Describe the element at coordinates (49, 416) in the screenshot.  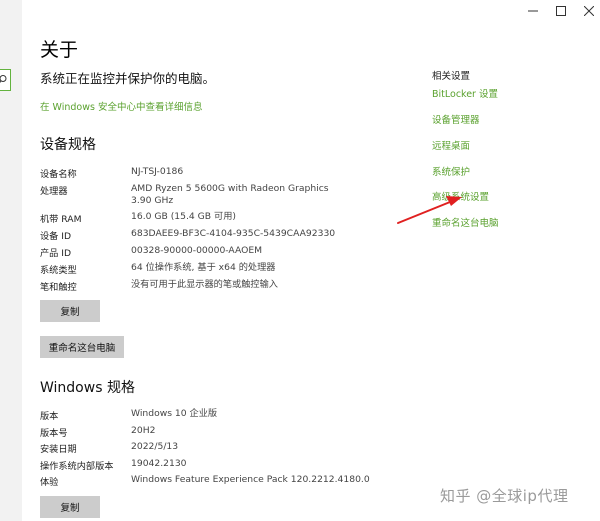
I see `win-label-edition: 版本` at that location.